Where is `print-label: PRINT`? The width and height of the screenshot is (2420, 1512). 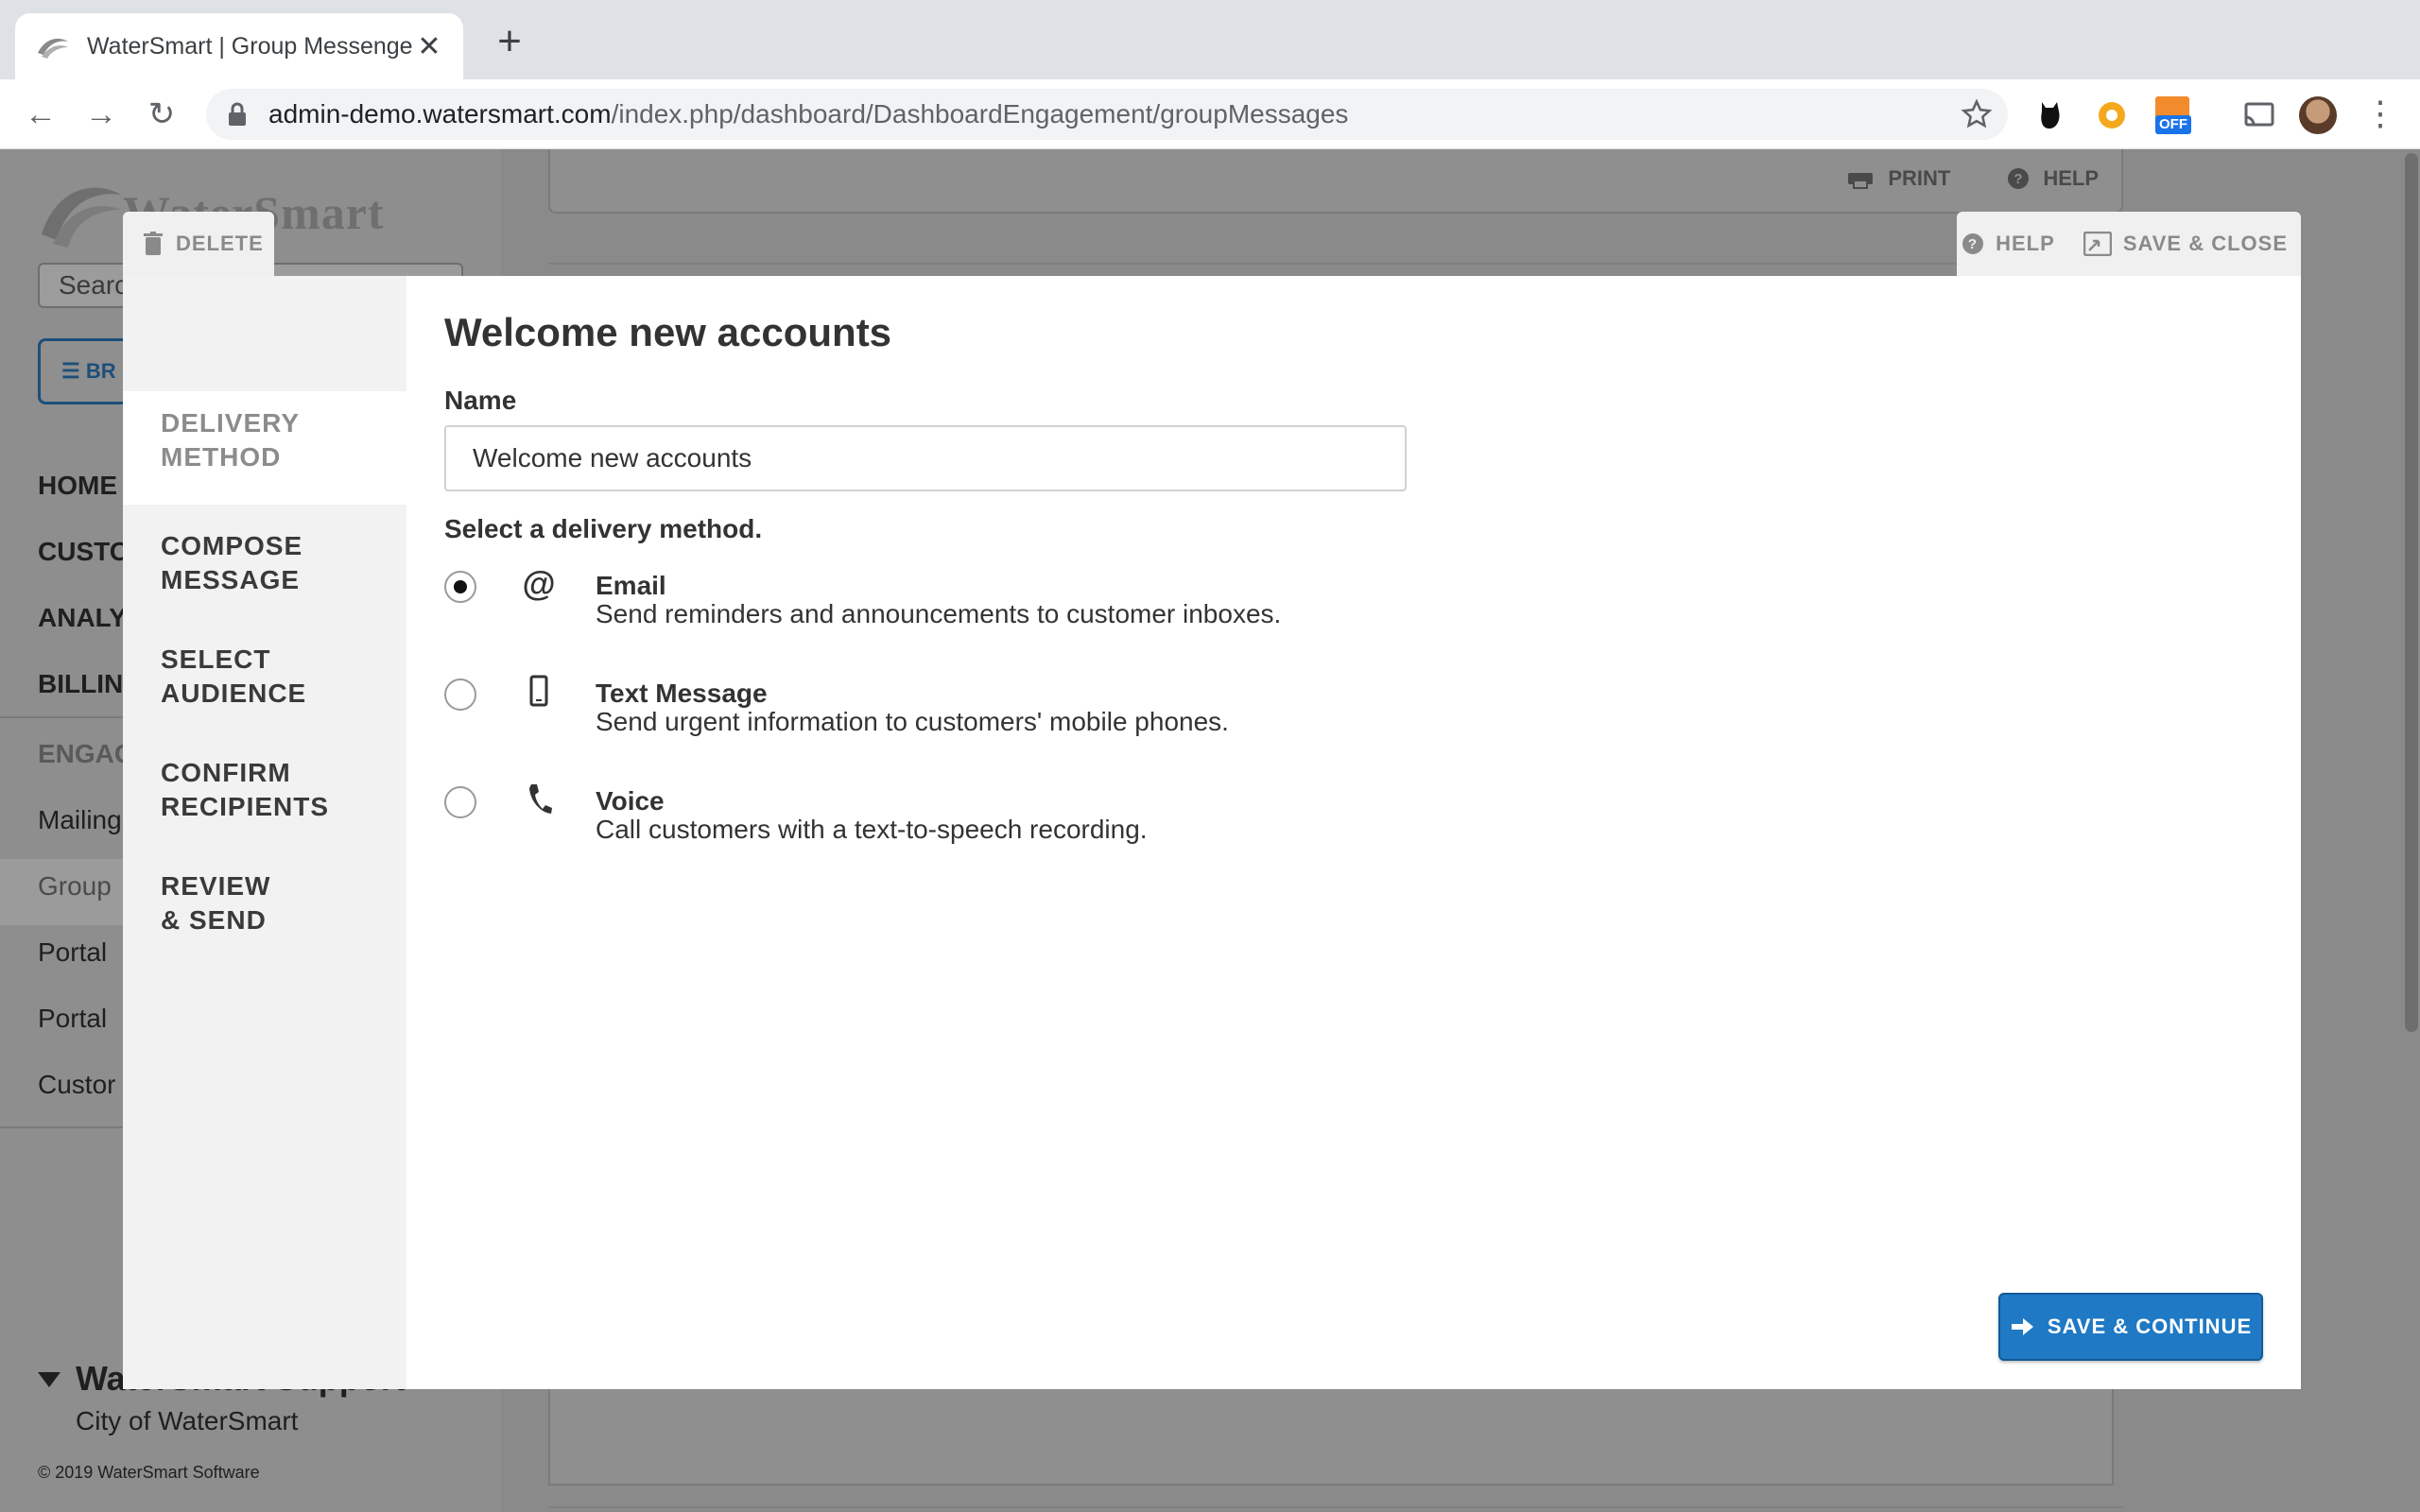 print-label: PRINT is located at coordinates (1919, 178).